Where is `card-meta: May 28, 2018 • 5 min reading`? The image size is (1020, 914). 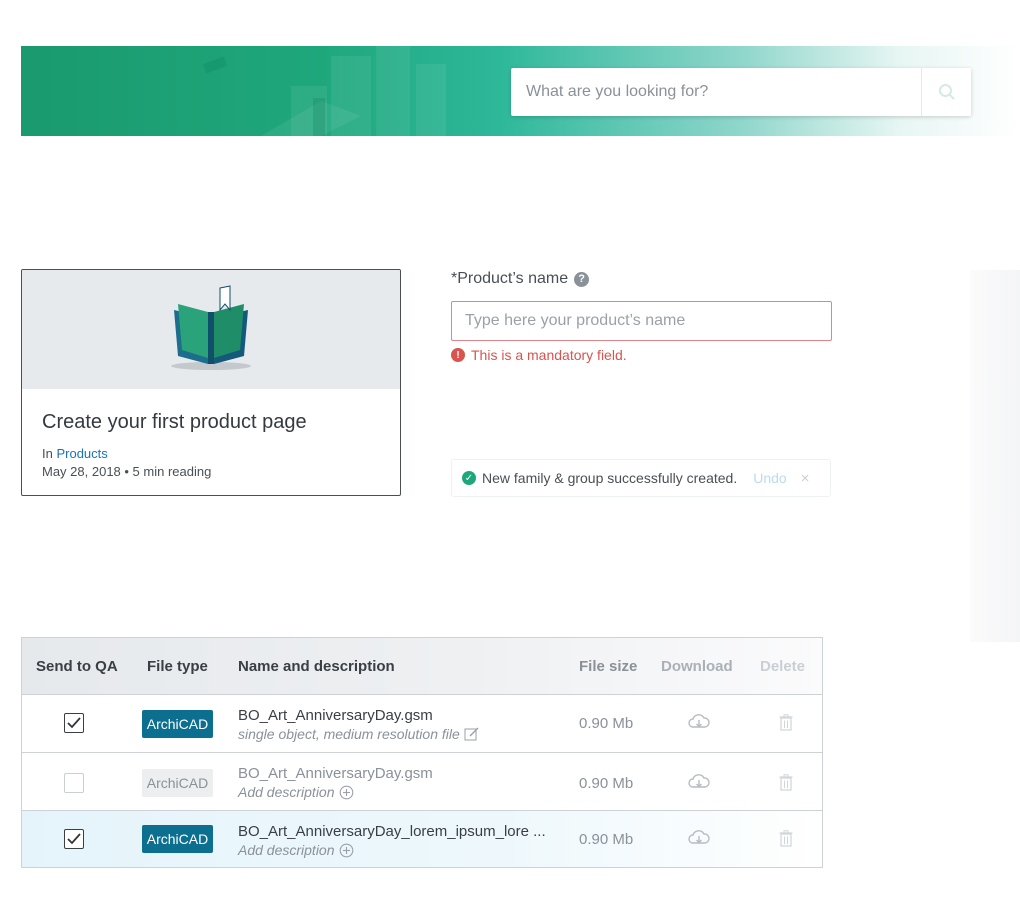
card-meta: May 28, 2018 • 5 min reading is located at coordinates (127, 471).